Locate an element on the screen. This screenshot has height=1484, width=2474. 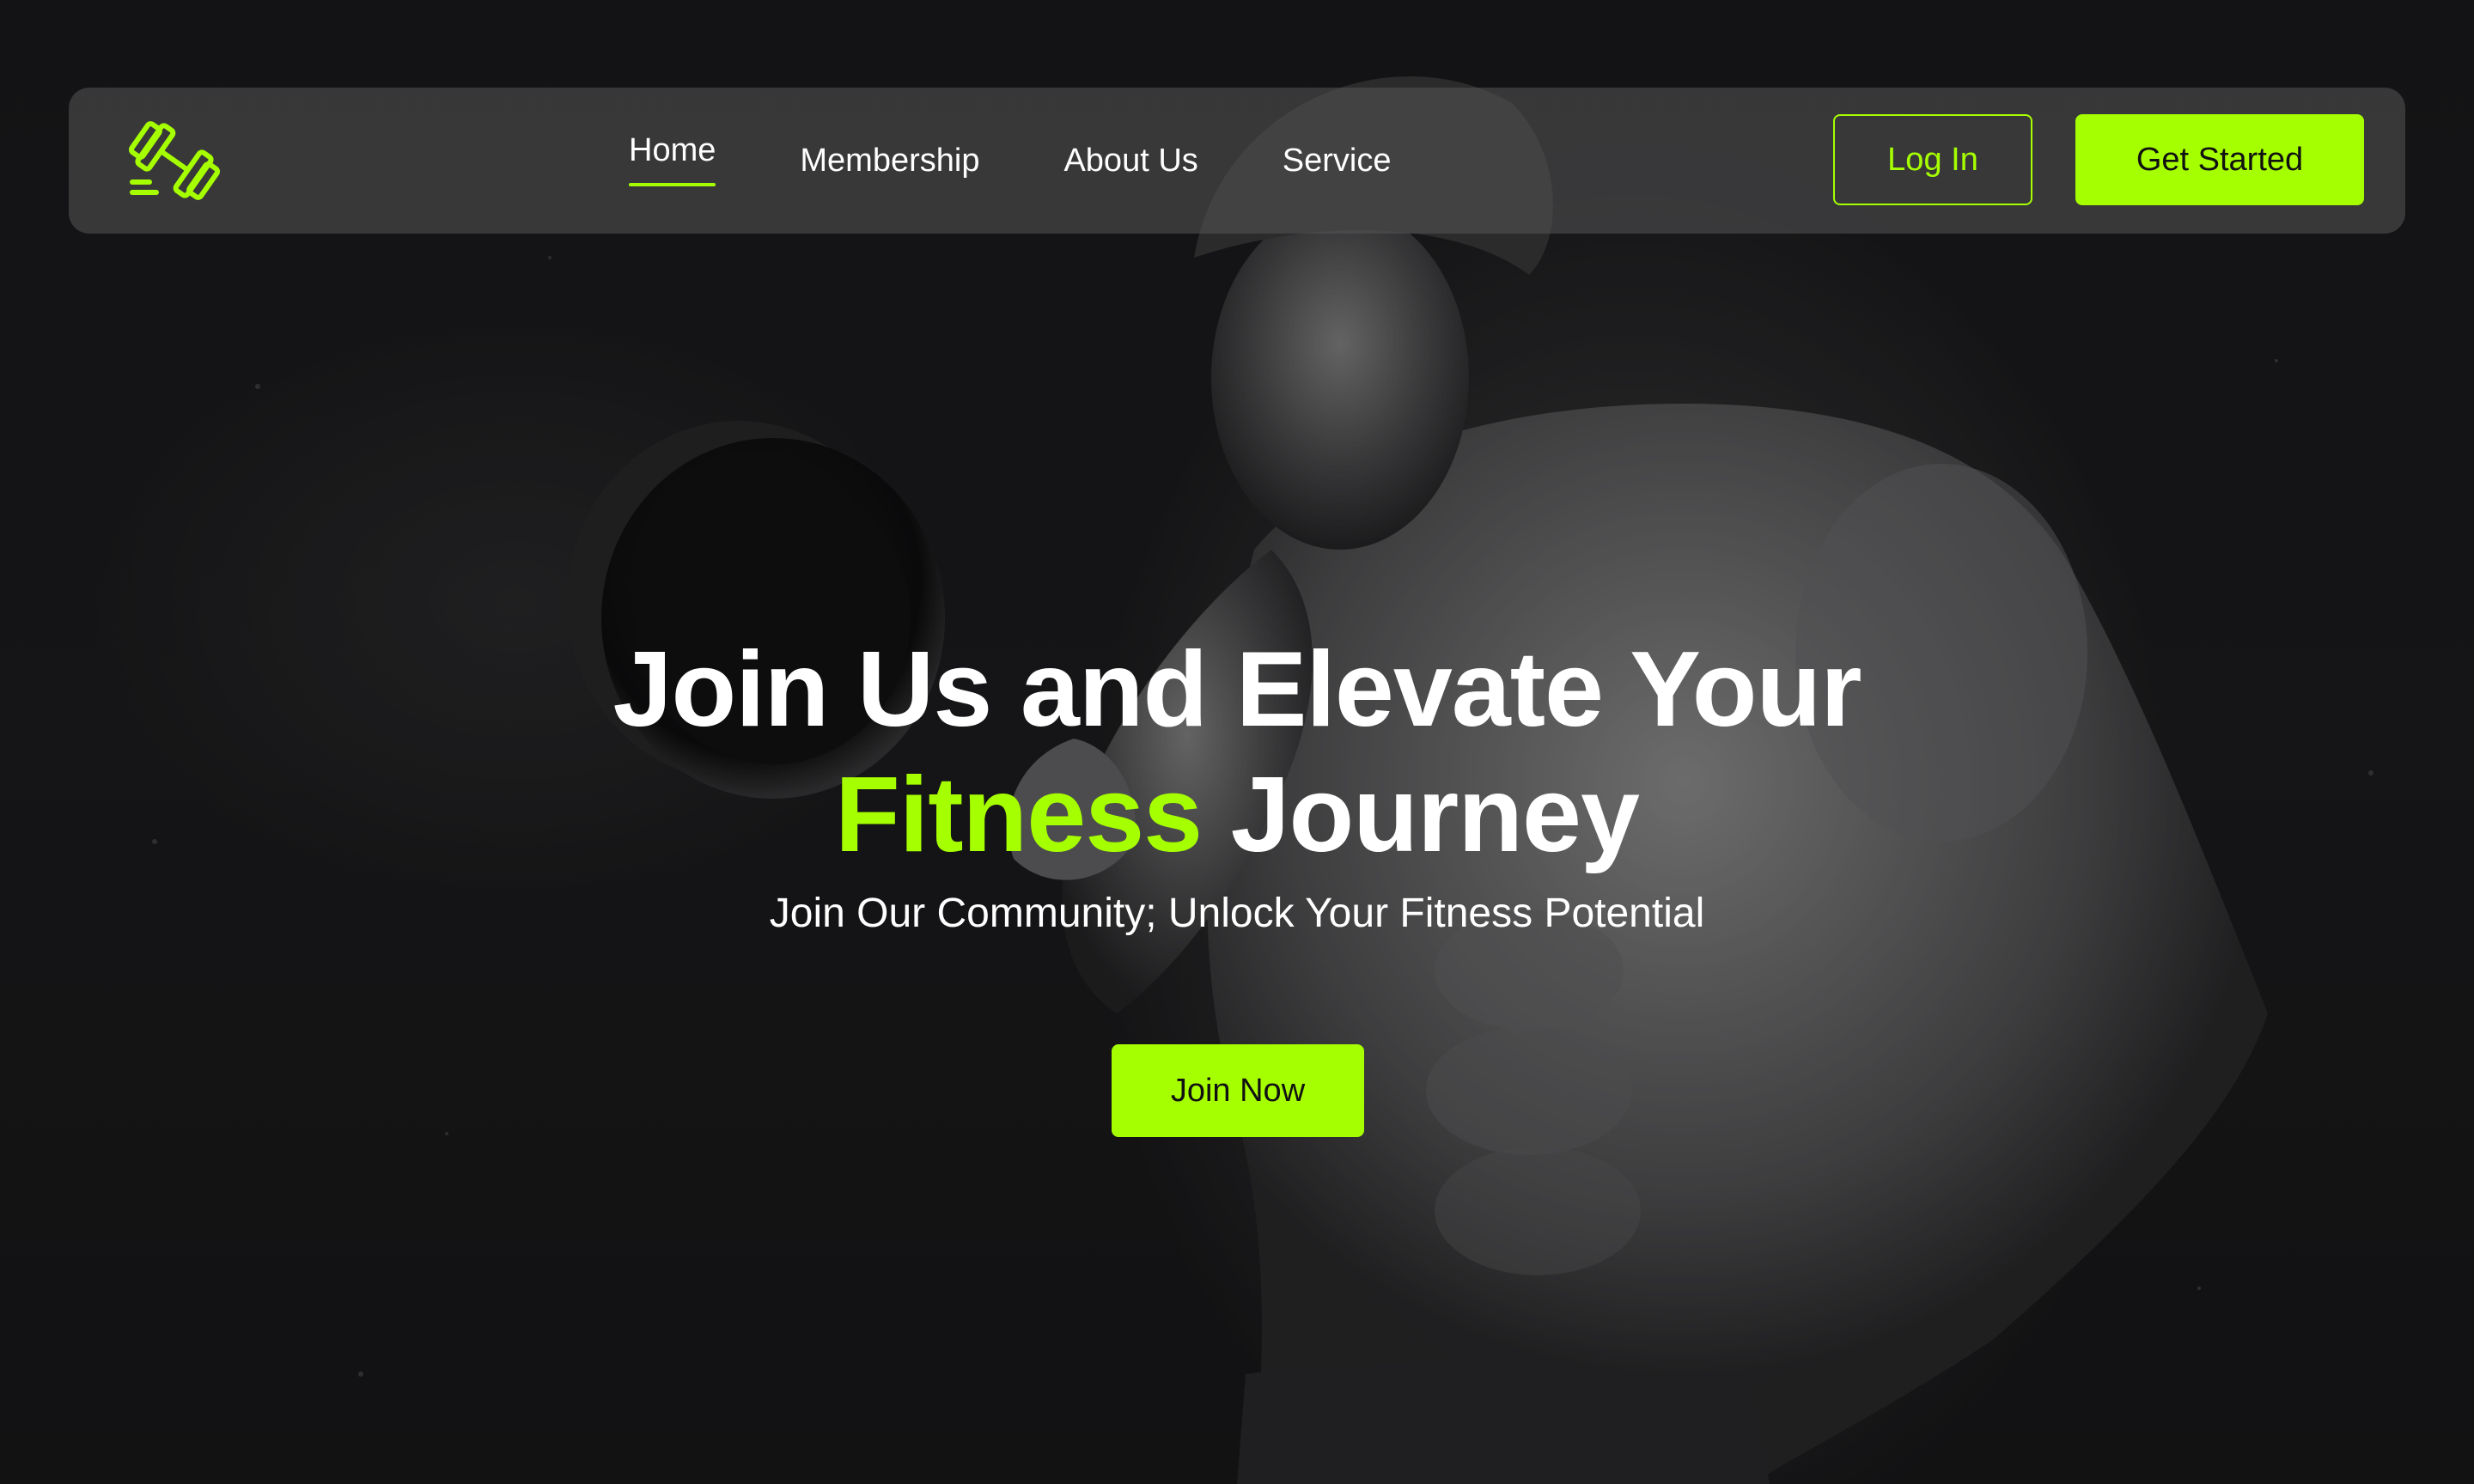
hero-title-rest: Journey is located at coordinates (1435, 815).